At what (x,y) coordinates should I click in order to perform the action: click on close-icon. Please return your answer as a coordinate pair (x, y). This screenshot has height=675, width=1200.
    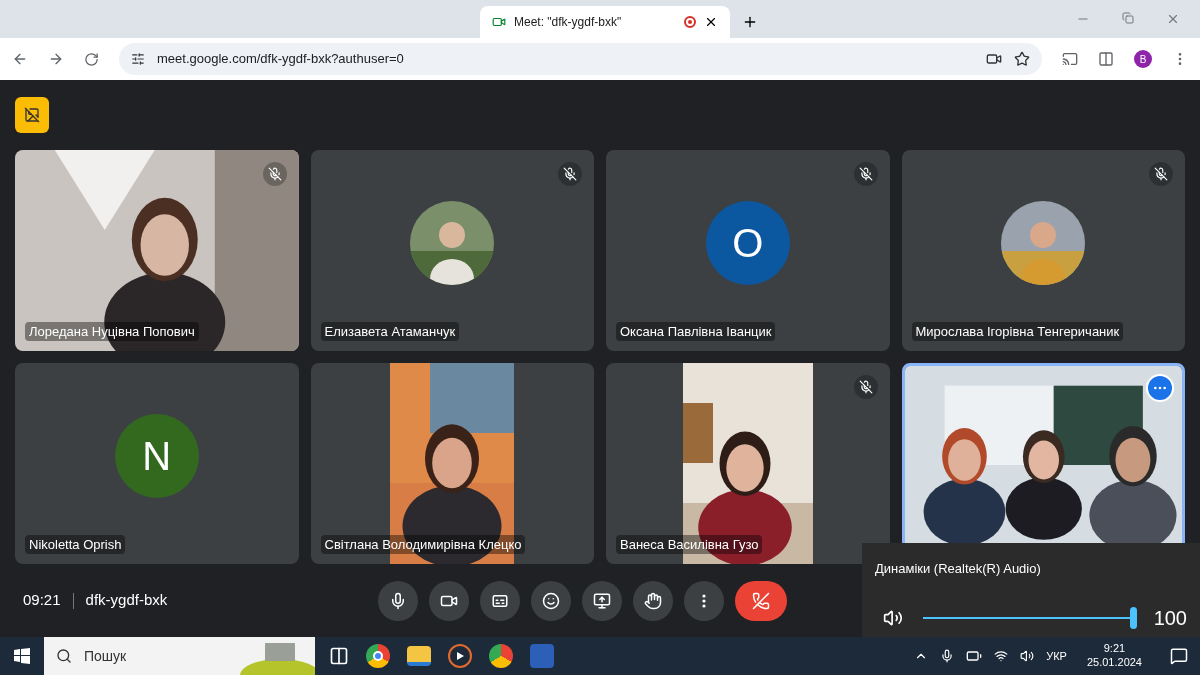
    Looking at the image, I should click on (711, 22).